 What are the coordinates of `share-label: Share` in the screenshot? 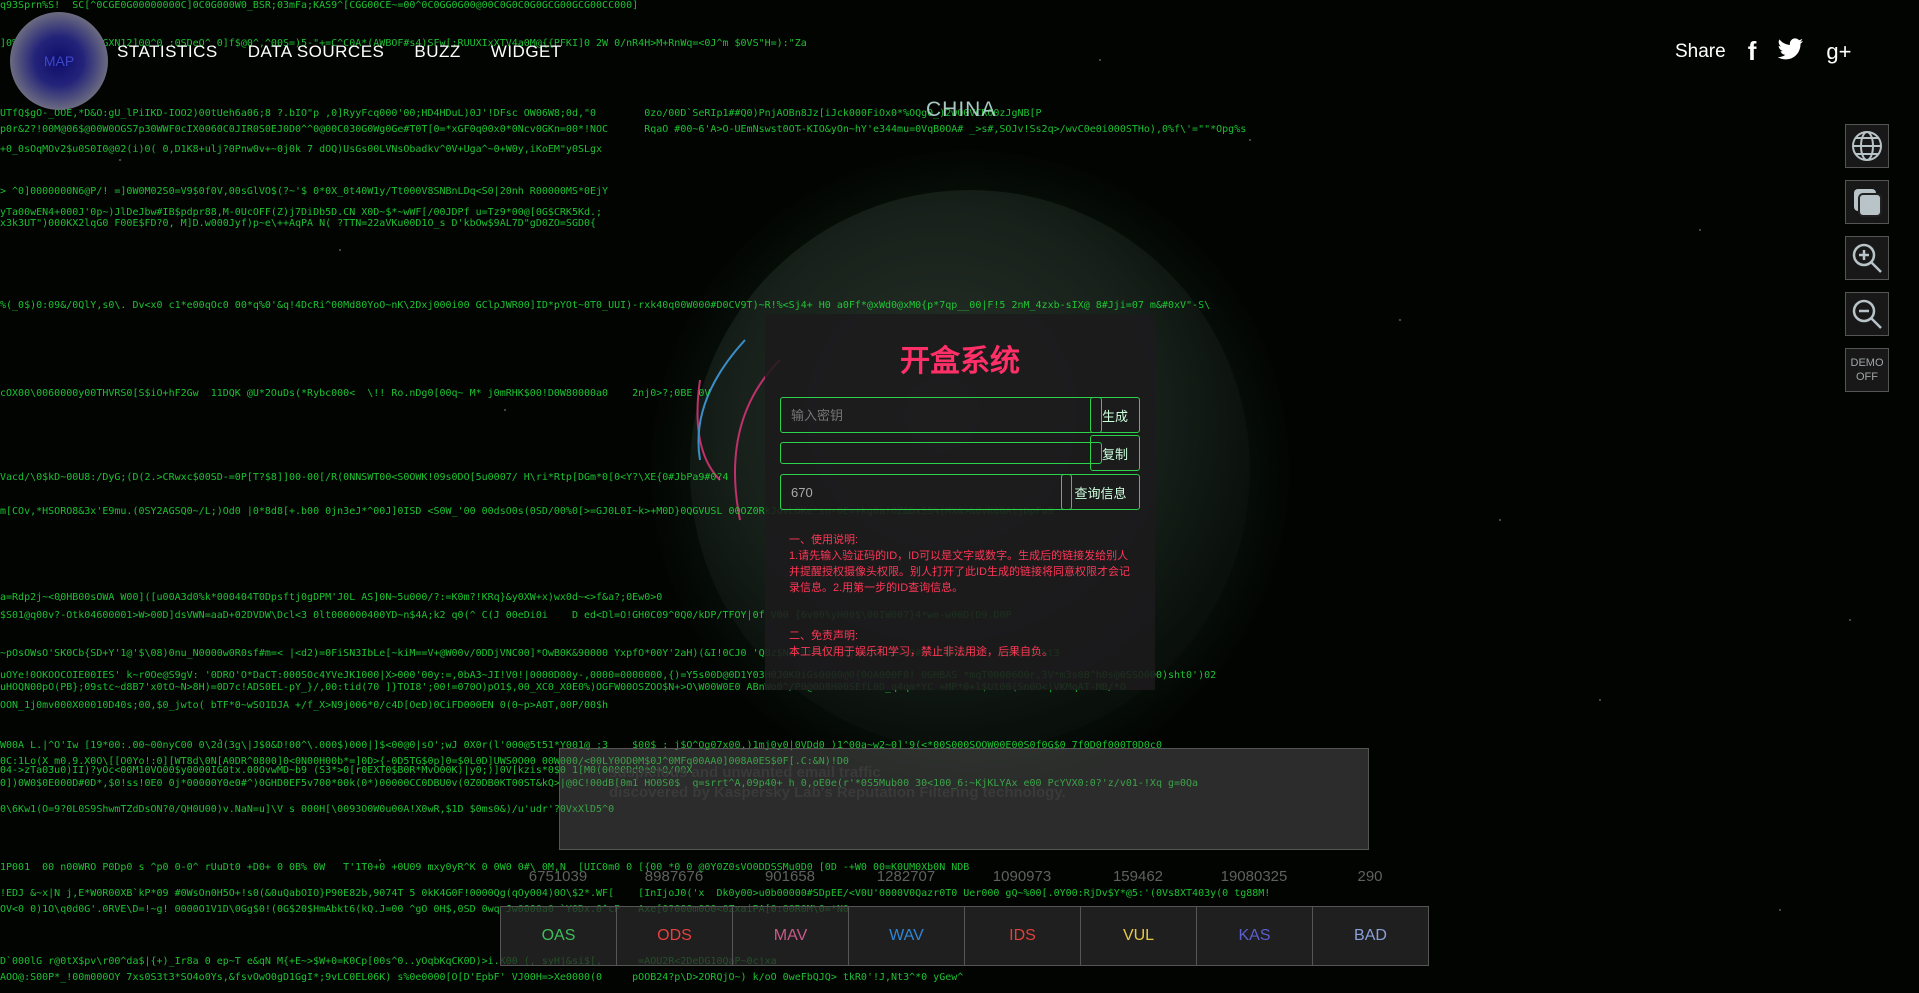 It's located at (1700, 51).